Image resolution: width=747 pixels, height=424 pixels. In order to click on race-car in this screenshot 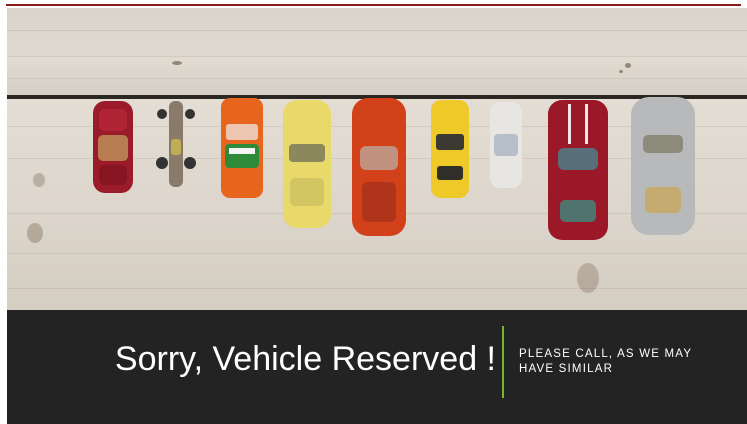, I will do `click(176, 144)`.